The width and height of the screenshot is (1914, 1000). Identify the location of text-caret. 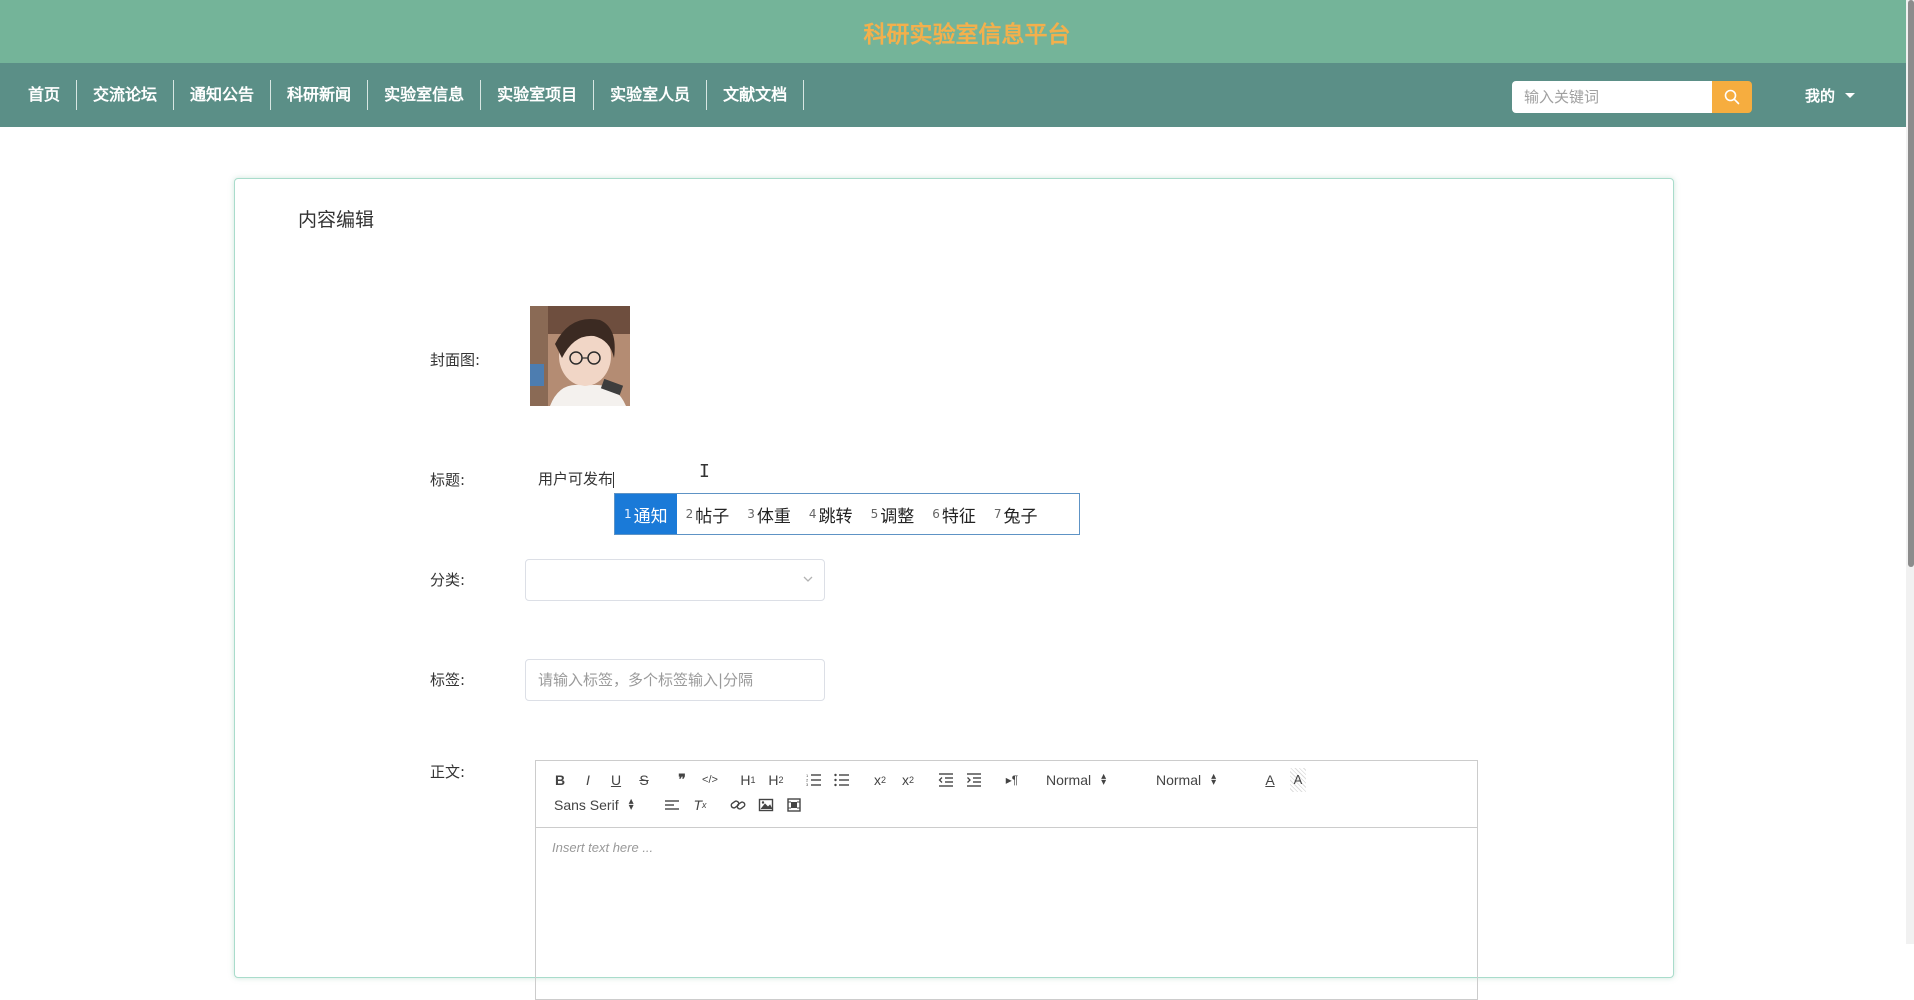
(614, 479).